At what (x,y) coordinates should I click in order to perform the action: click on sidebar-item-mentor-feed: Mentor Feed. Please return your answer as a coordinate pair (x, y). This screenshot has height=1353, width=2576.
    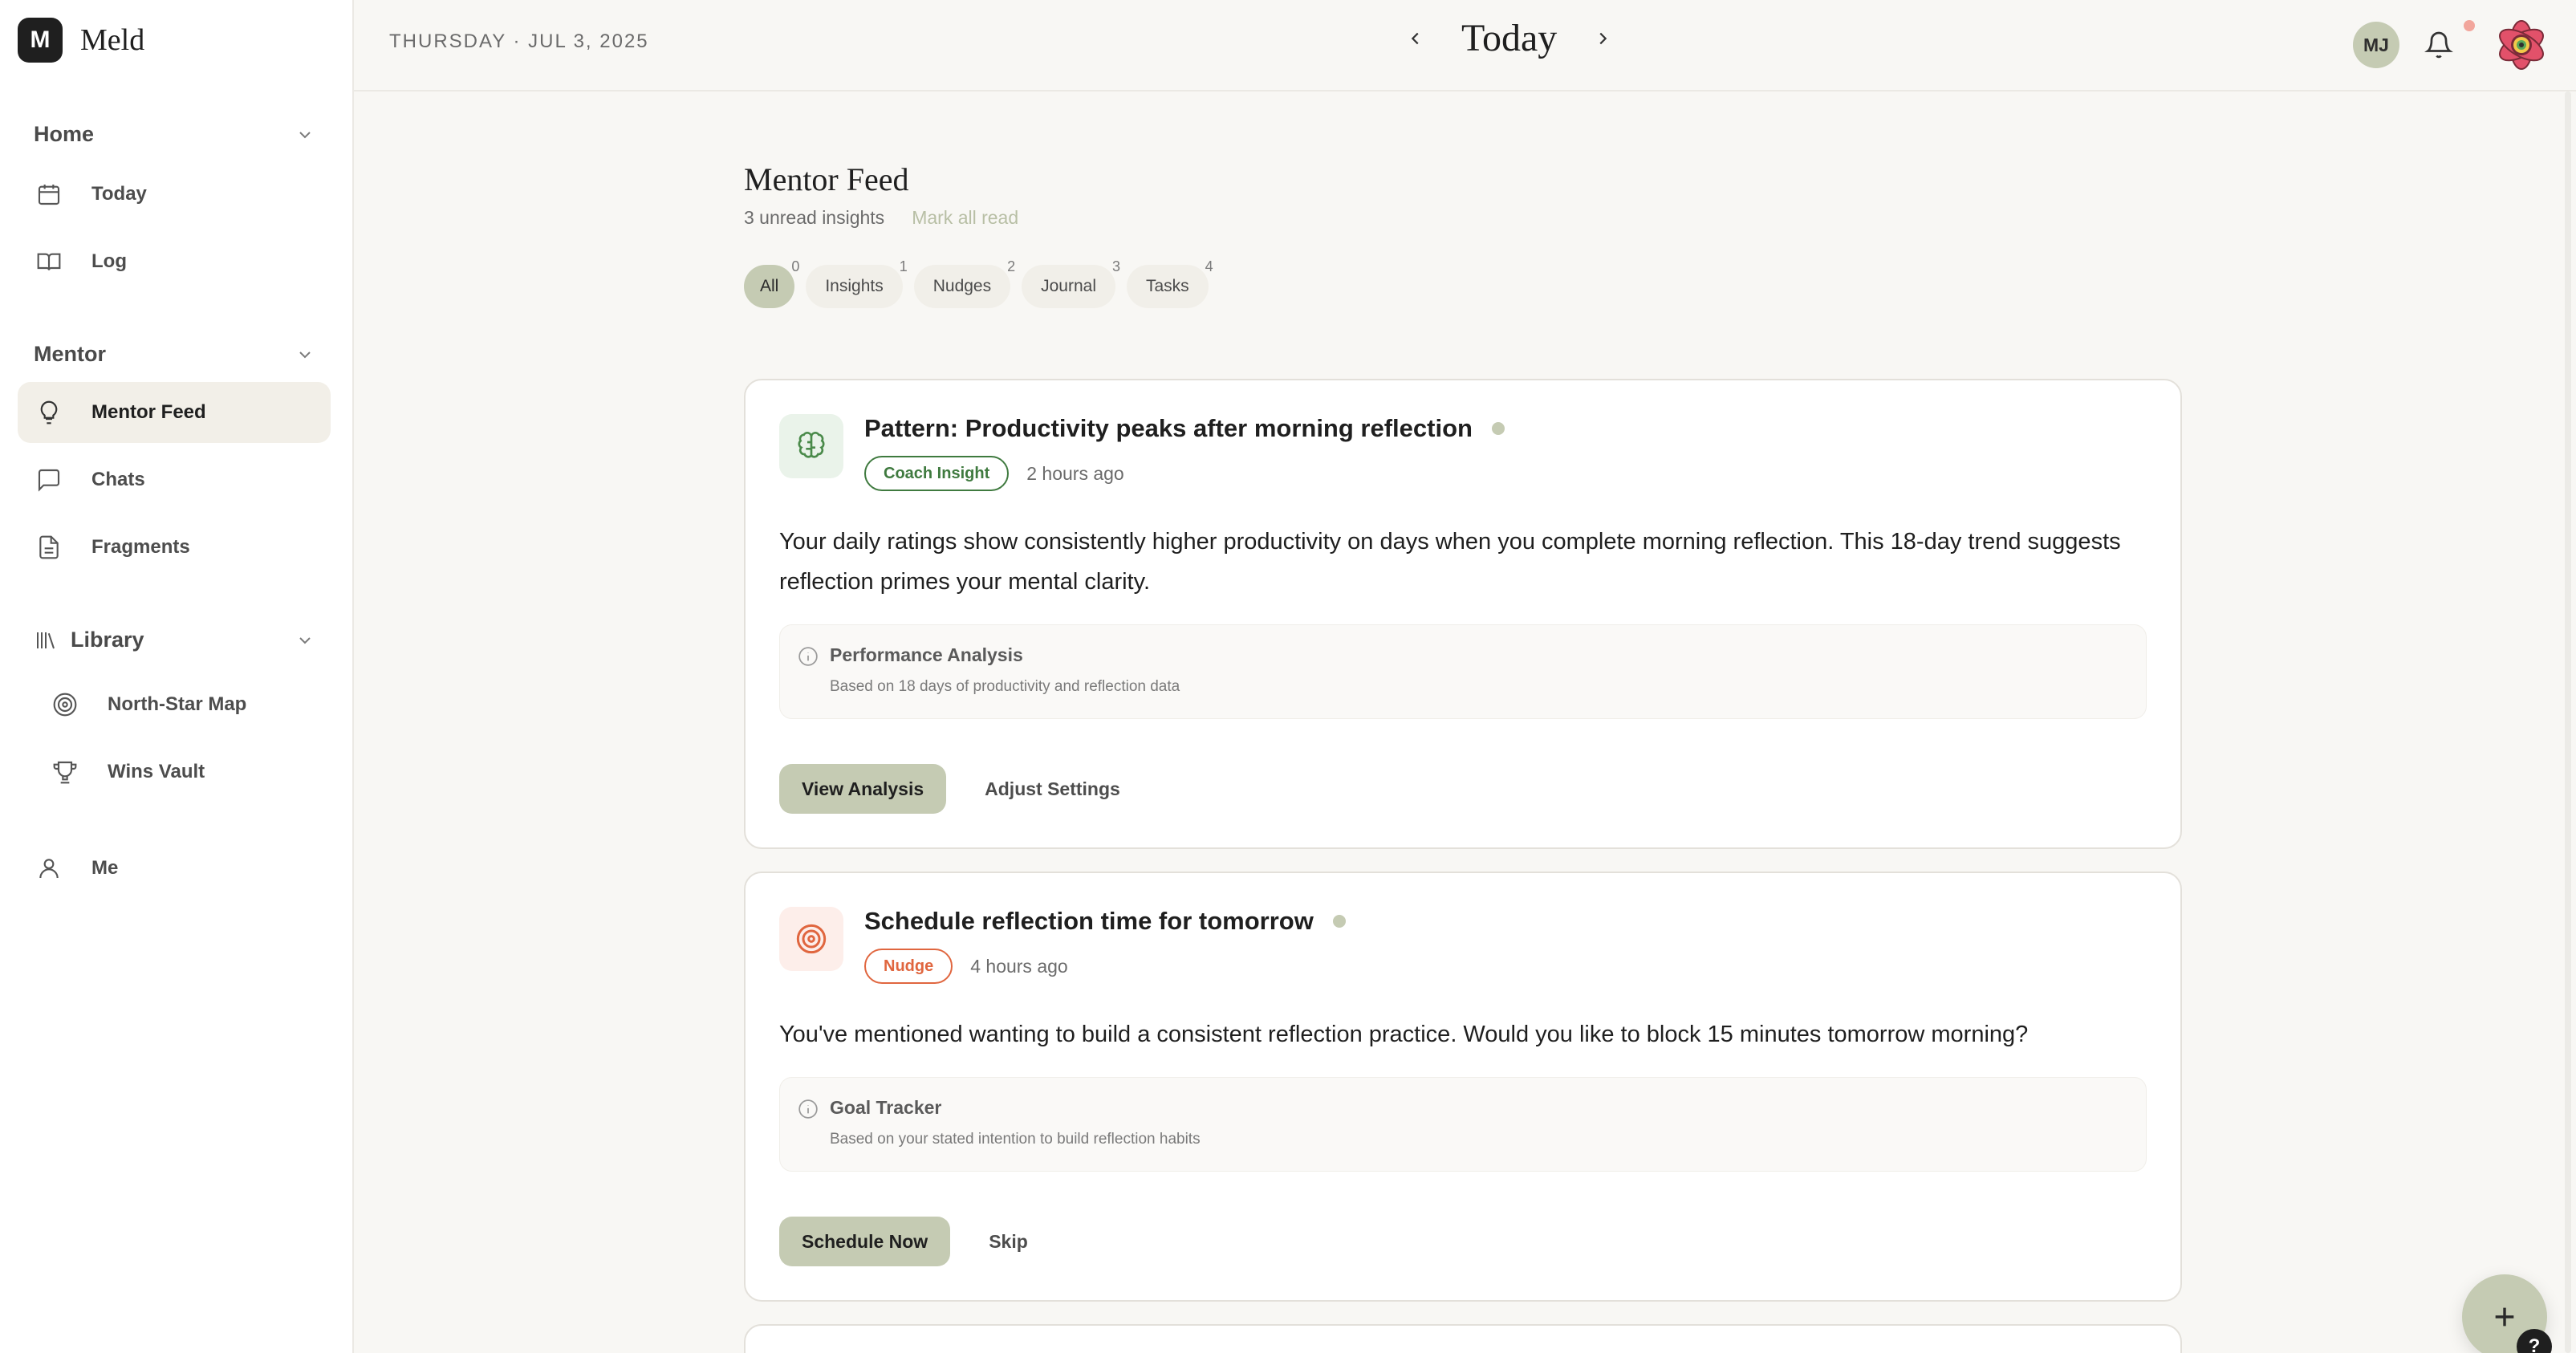
    Looking at the image, I should click on (175, 412).